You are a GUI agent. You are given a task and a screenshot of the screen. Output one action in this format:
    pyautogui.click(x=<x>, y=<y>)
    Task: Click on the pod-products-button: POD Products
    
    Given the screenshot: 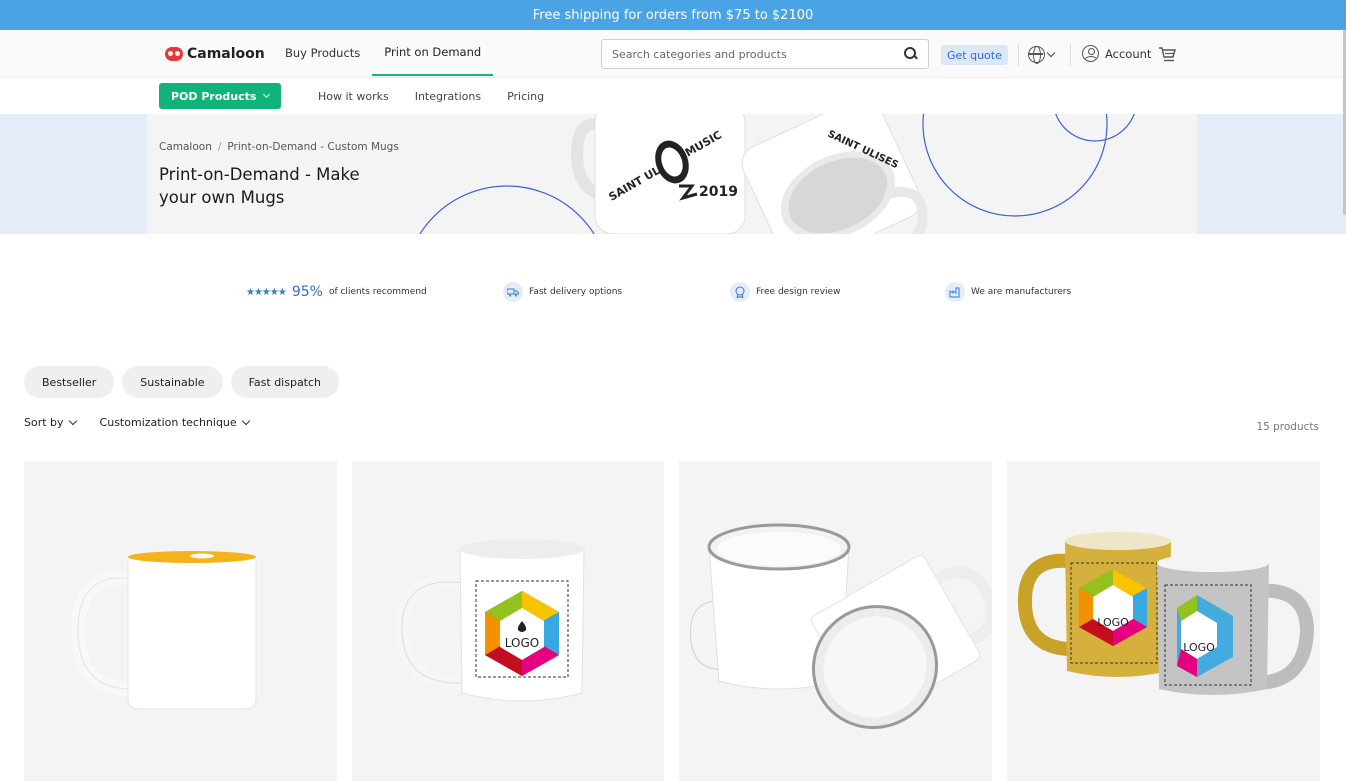 What is the action you would take?
    pyautogui.click(x=220, y=96)
    